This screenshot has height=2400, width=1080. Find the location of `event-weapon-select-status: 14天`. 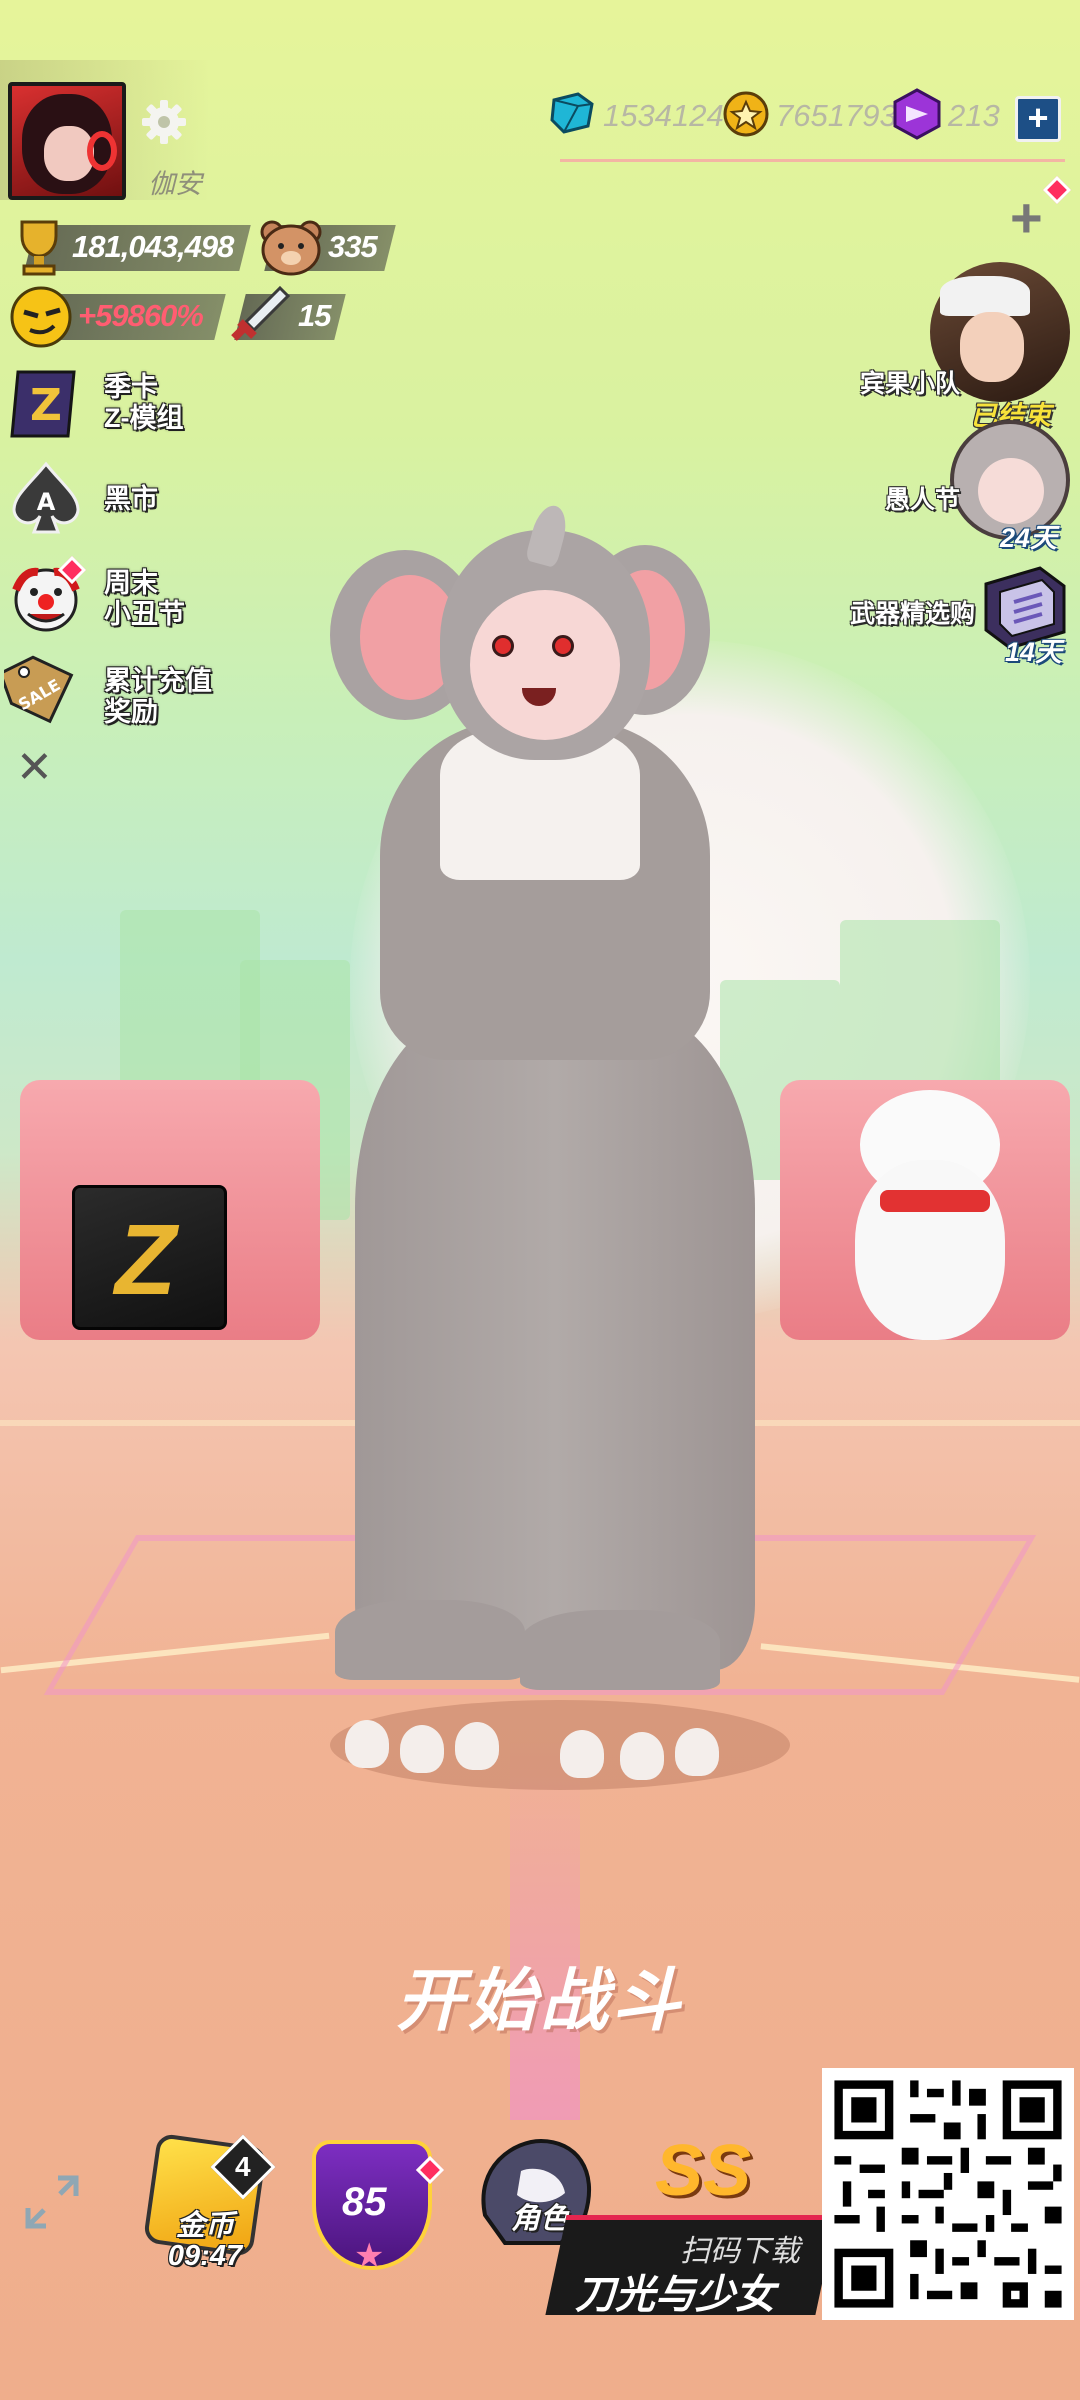

event-weapon-select-status: 14天 is located at coordinates (1034, 652).